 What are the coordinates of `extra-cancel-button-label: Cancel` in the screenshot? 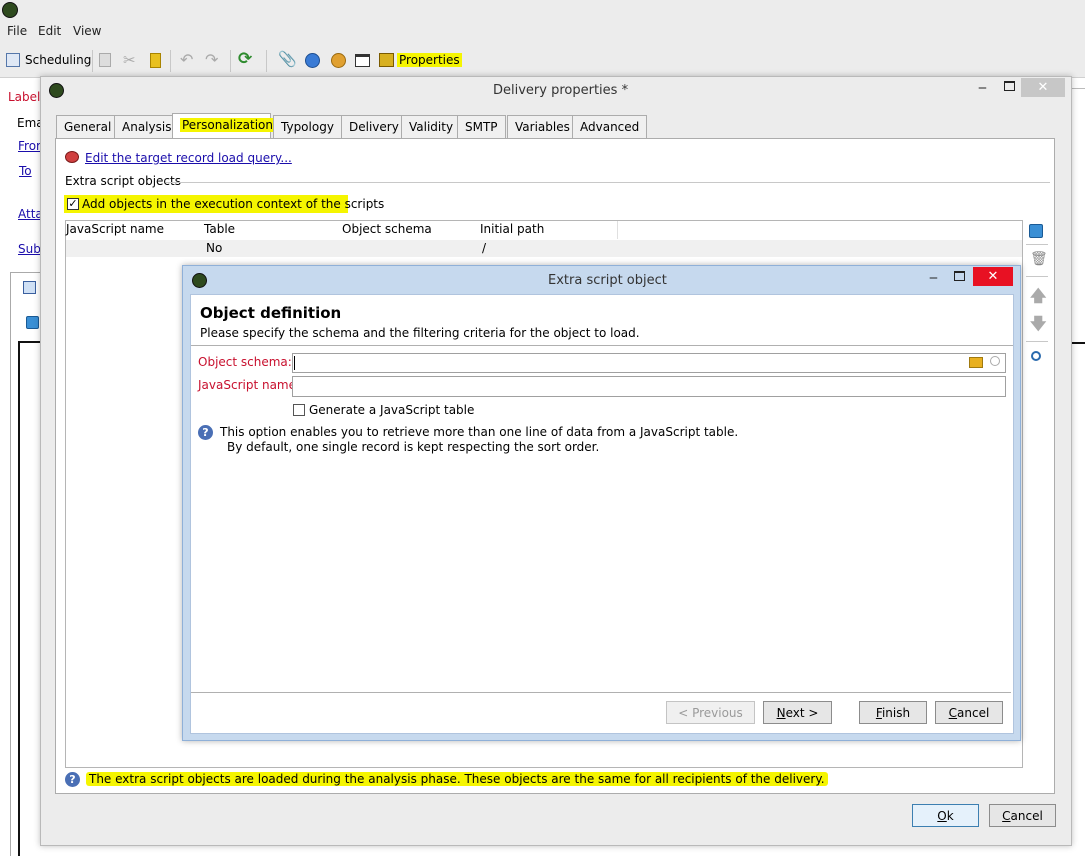 It's located at (969, 712).